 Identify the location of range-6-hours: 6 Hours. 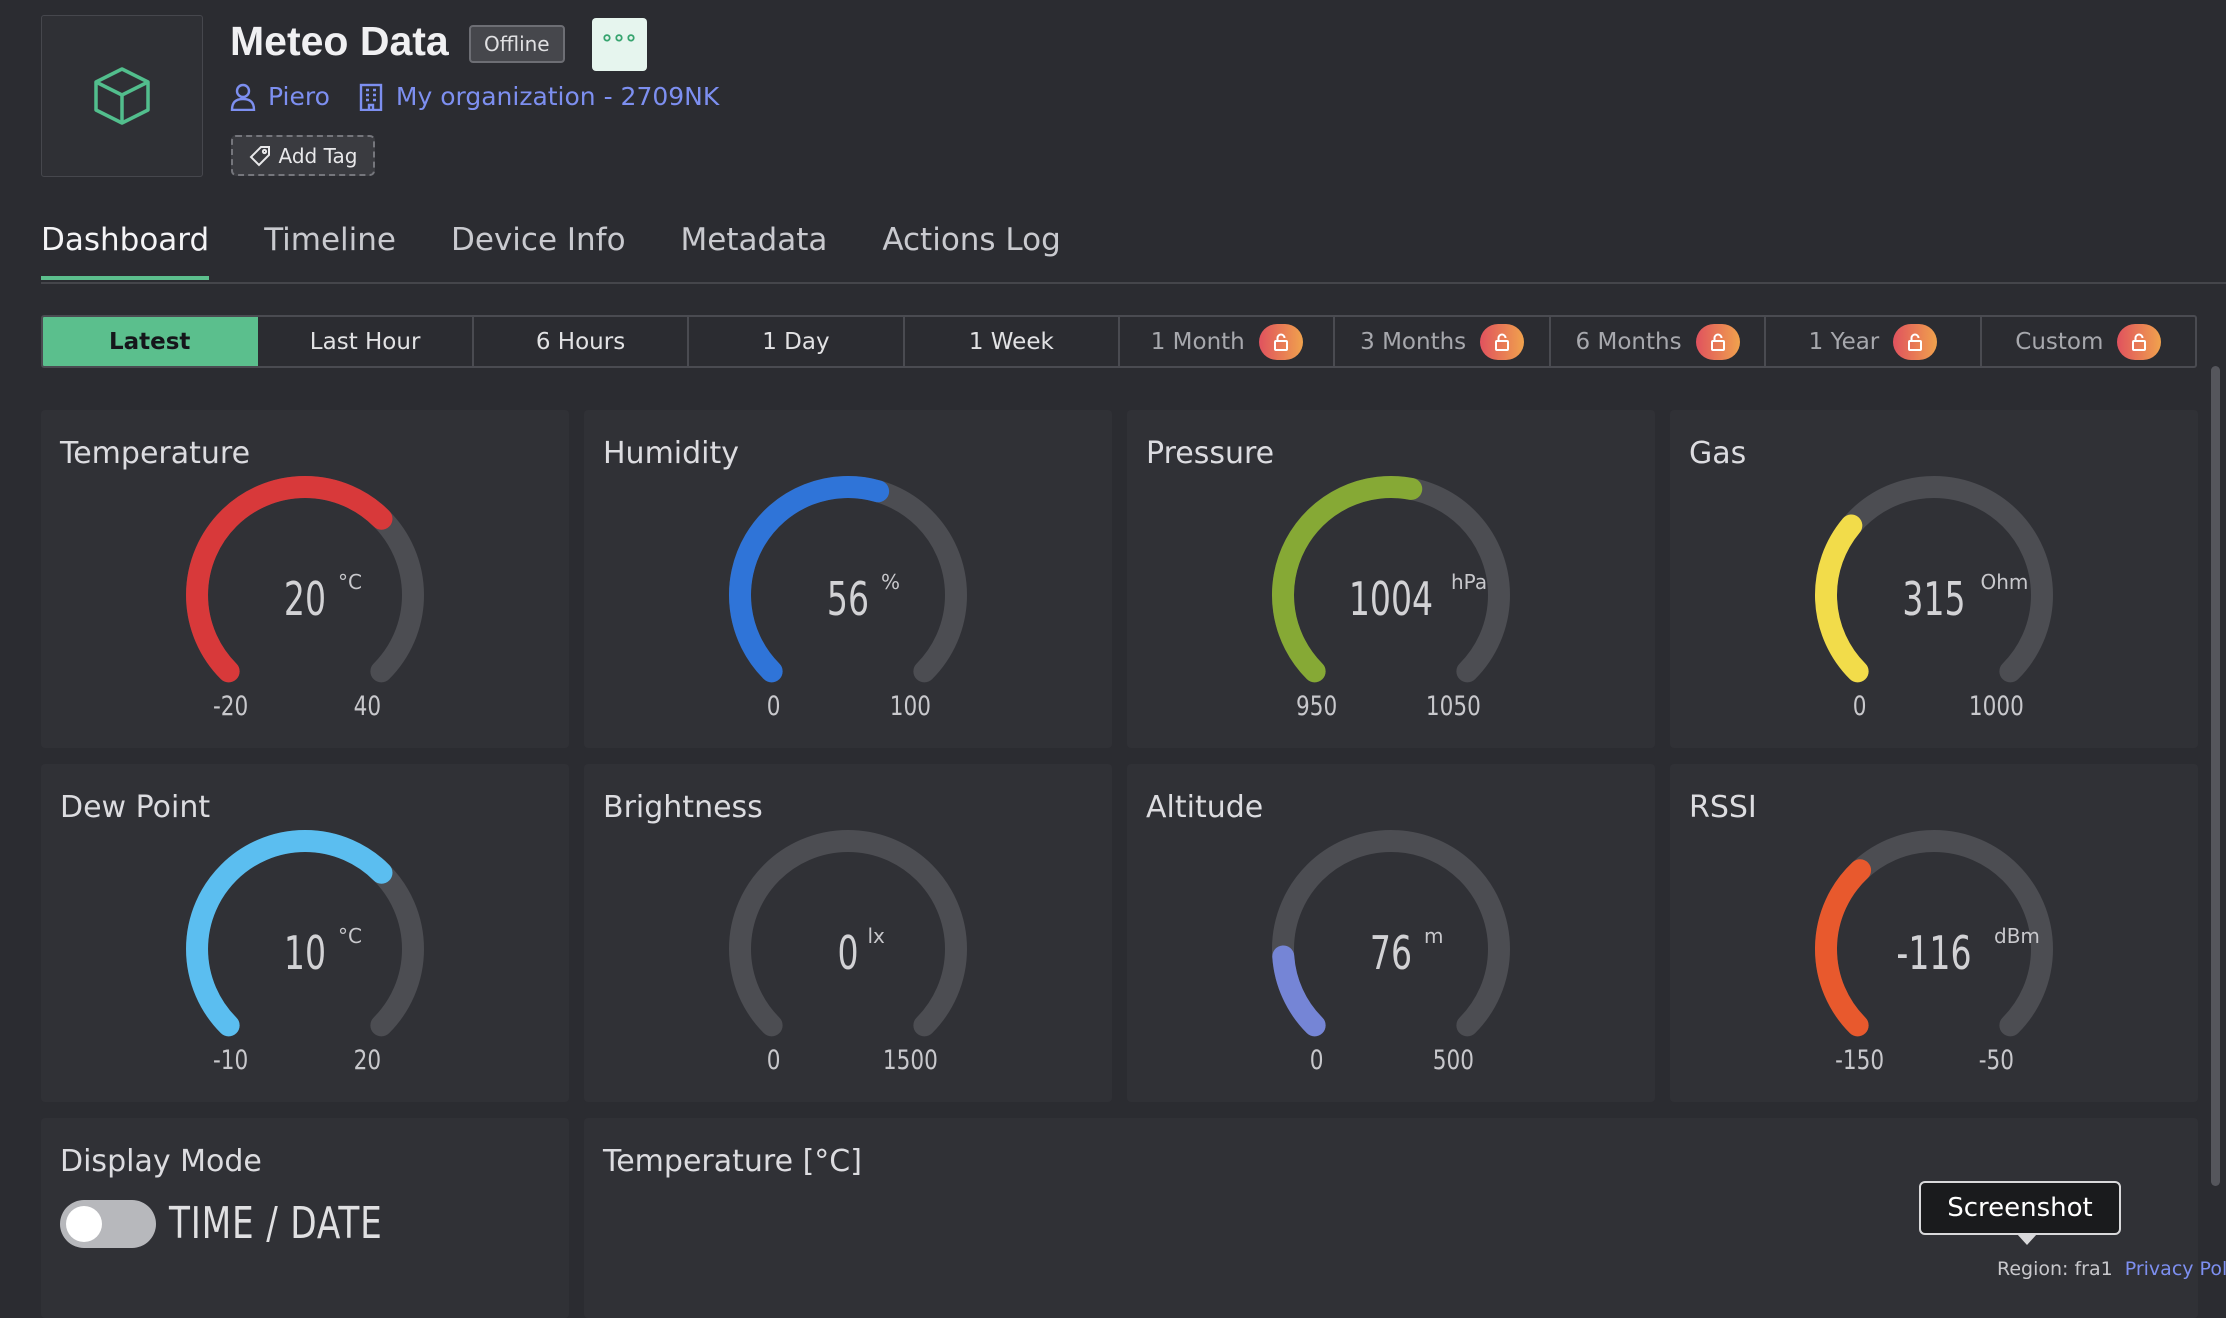
(582, 341).